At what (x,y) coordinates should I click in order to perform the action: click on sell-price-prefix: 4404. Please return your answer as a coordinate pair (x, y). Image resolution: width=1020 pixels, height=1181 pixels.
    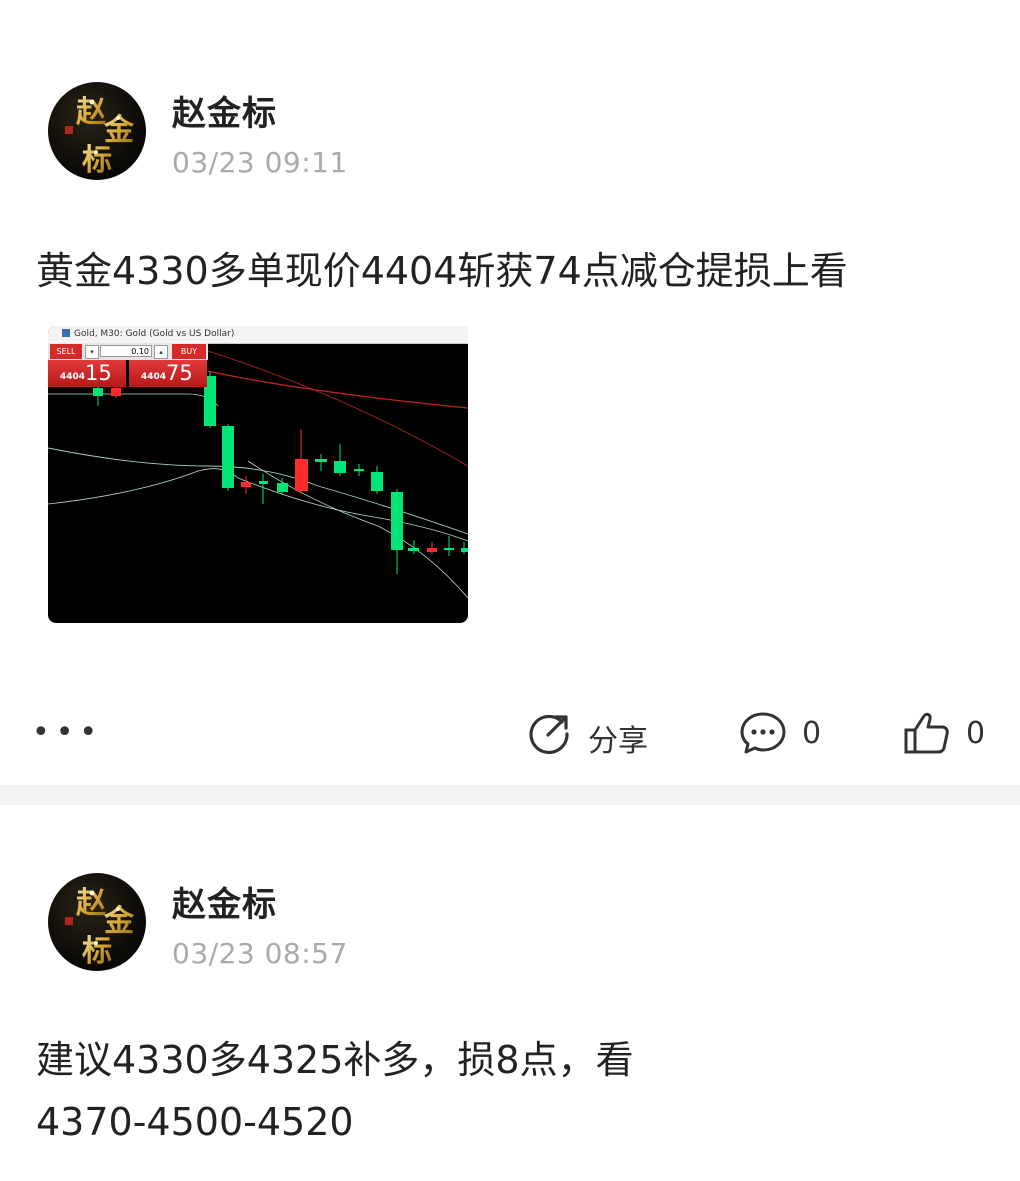
    Looking at the image, I should click on (73, 377).